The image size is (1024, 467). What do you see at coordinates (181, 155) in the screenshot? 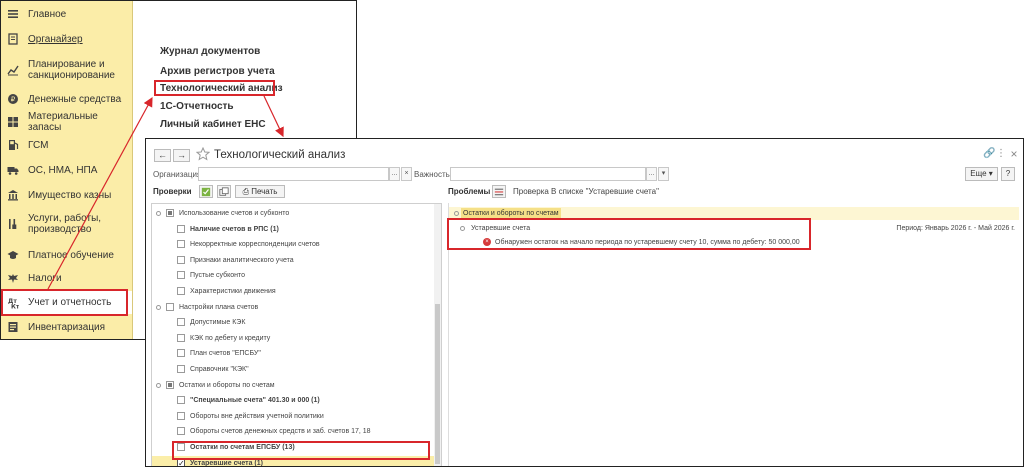
I see `forward-button: →` at bounding box center [181, 155].